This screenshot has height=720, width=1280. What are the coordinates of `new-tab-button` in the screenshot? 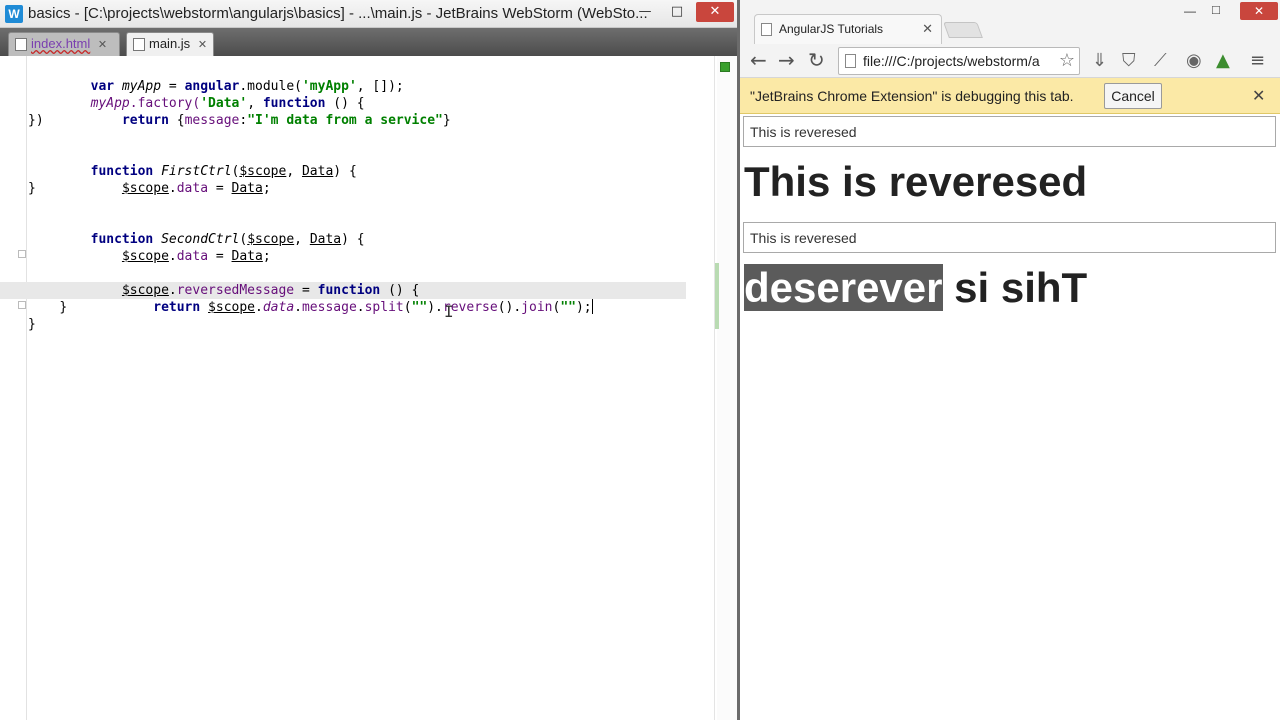 It's located at (963, 30).